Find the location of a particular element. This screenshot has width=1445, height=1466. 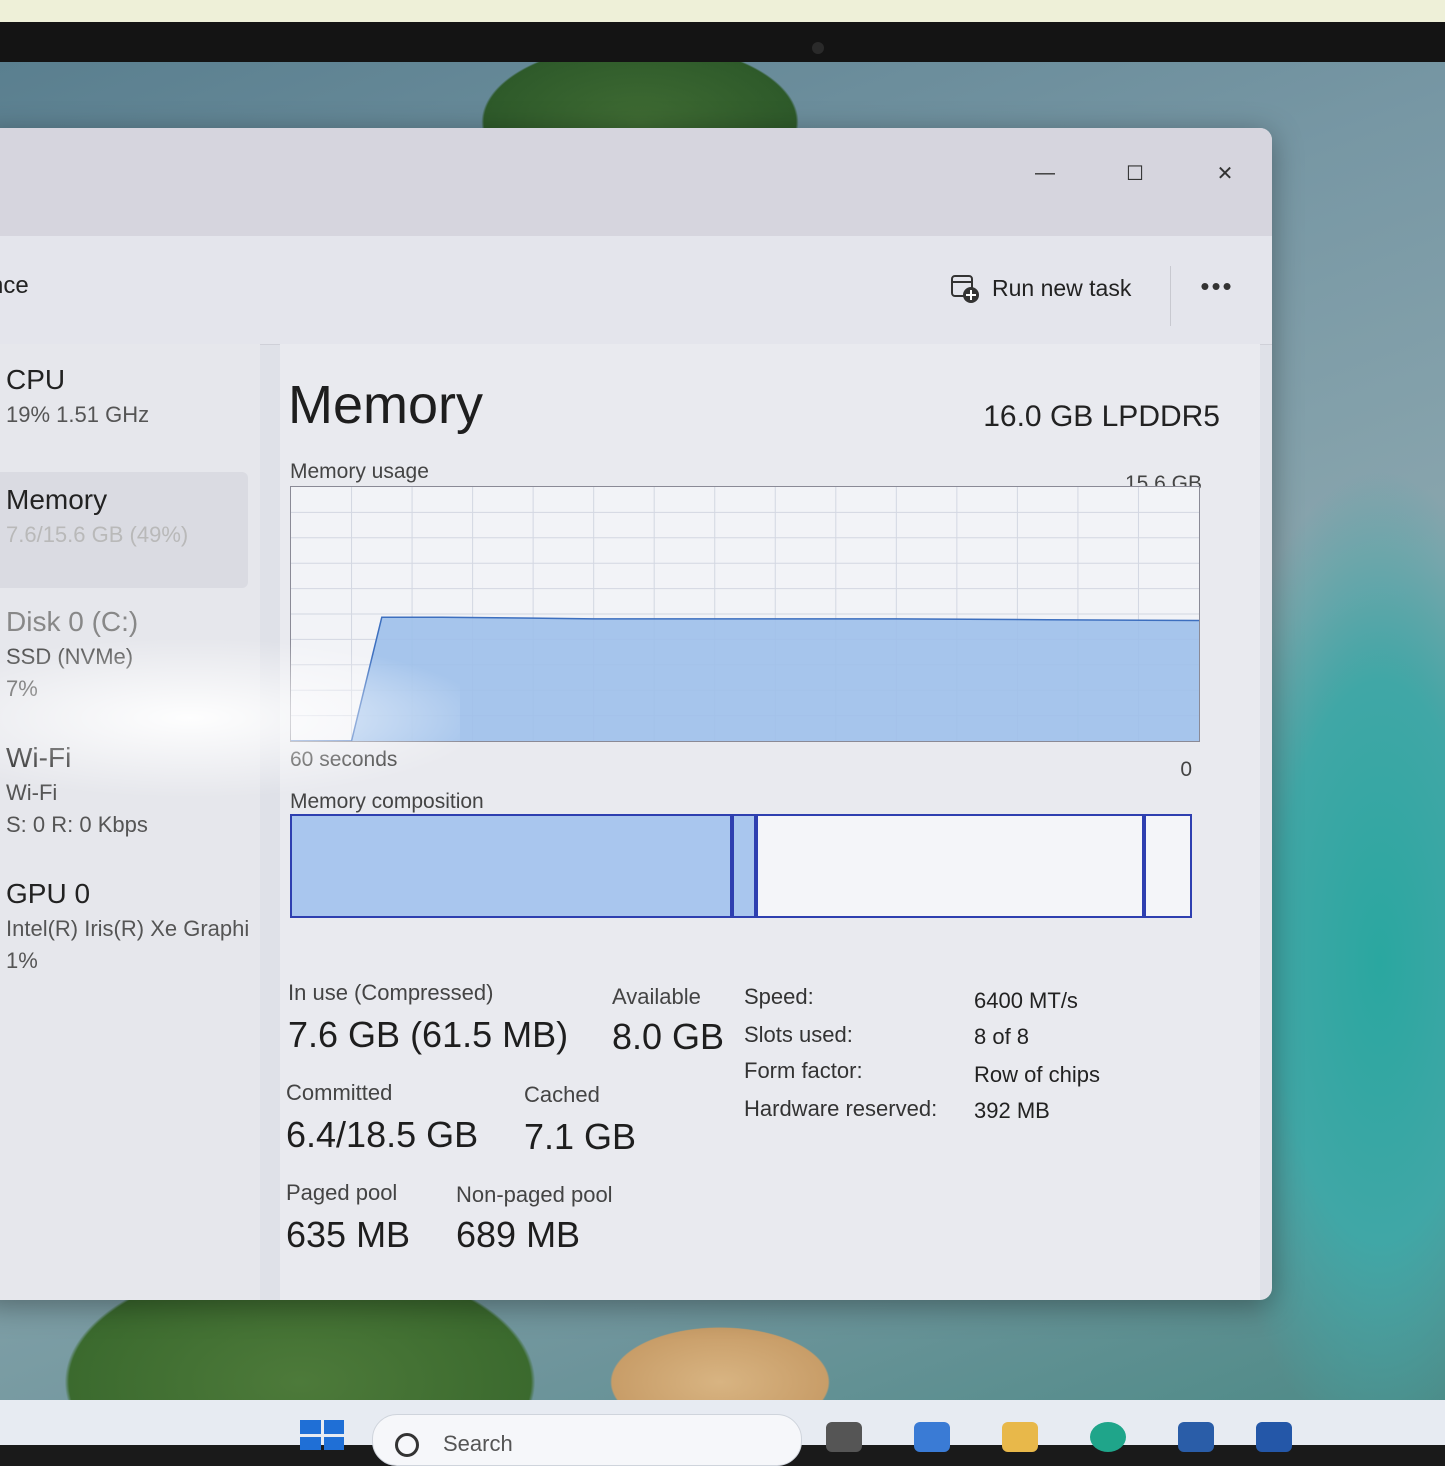

sidebar-item-title: Memory is located at coordinates (57, 499).